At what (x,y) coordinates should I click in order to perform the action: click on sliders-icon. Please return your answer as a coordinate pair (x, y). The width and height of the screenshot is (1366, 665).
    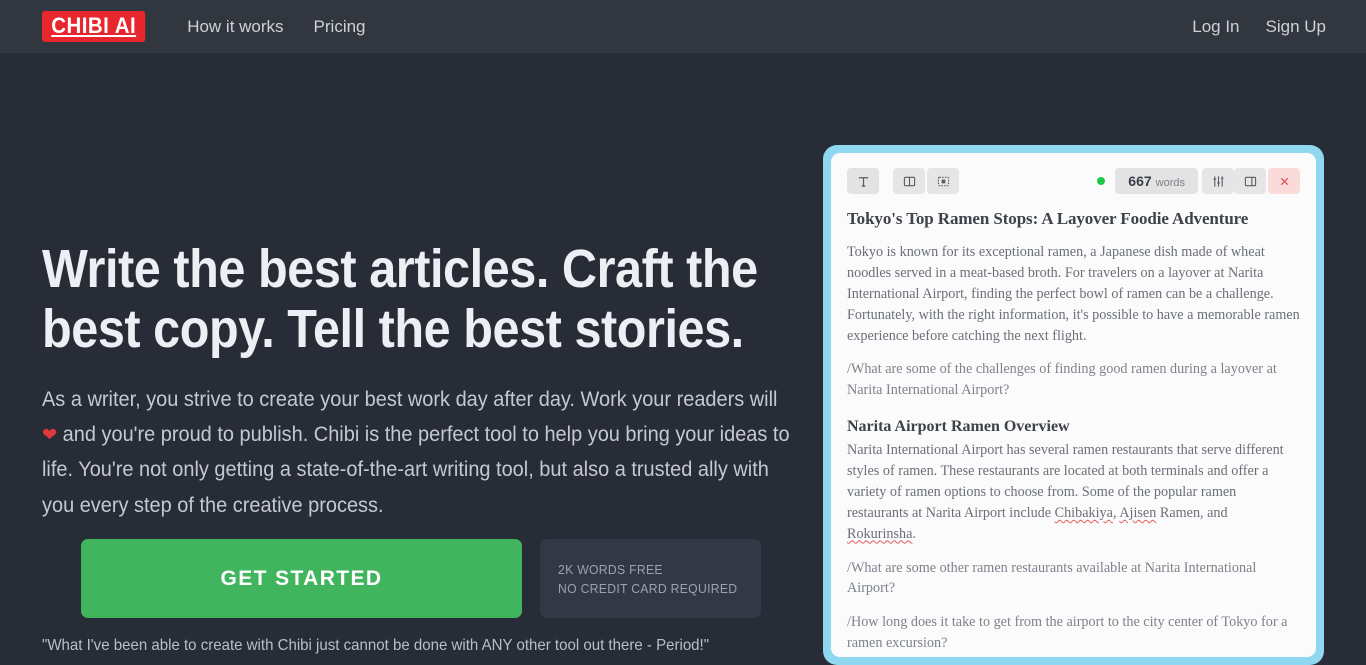
    Looking at the image, I should click on (1218, 181).